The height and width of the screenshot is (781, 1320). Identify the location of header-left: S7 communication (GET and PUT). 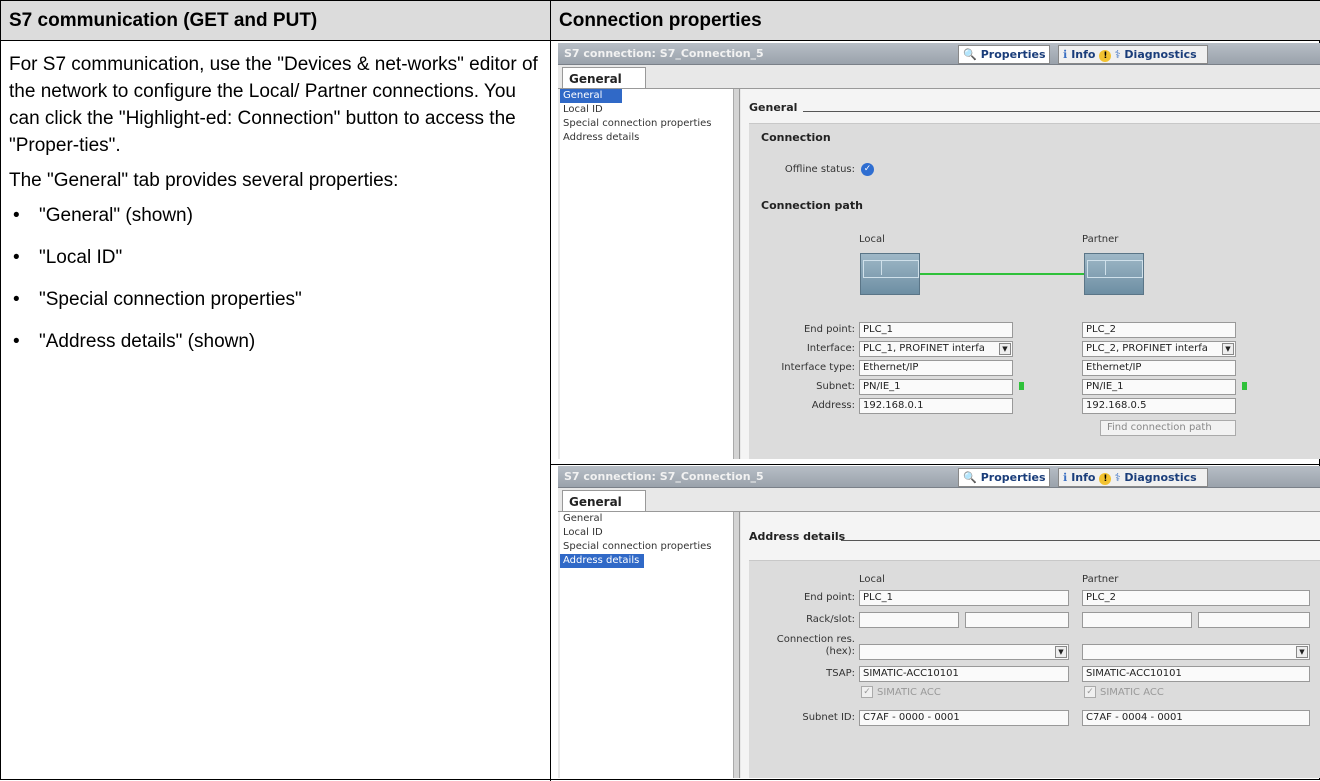
(276, 21).